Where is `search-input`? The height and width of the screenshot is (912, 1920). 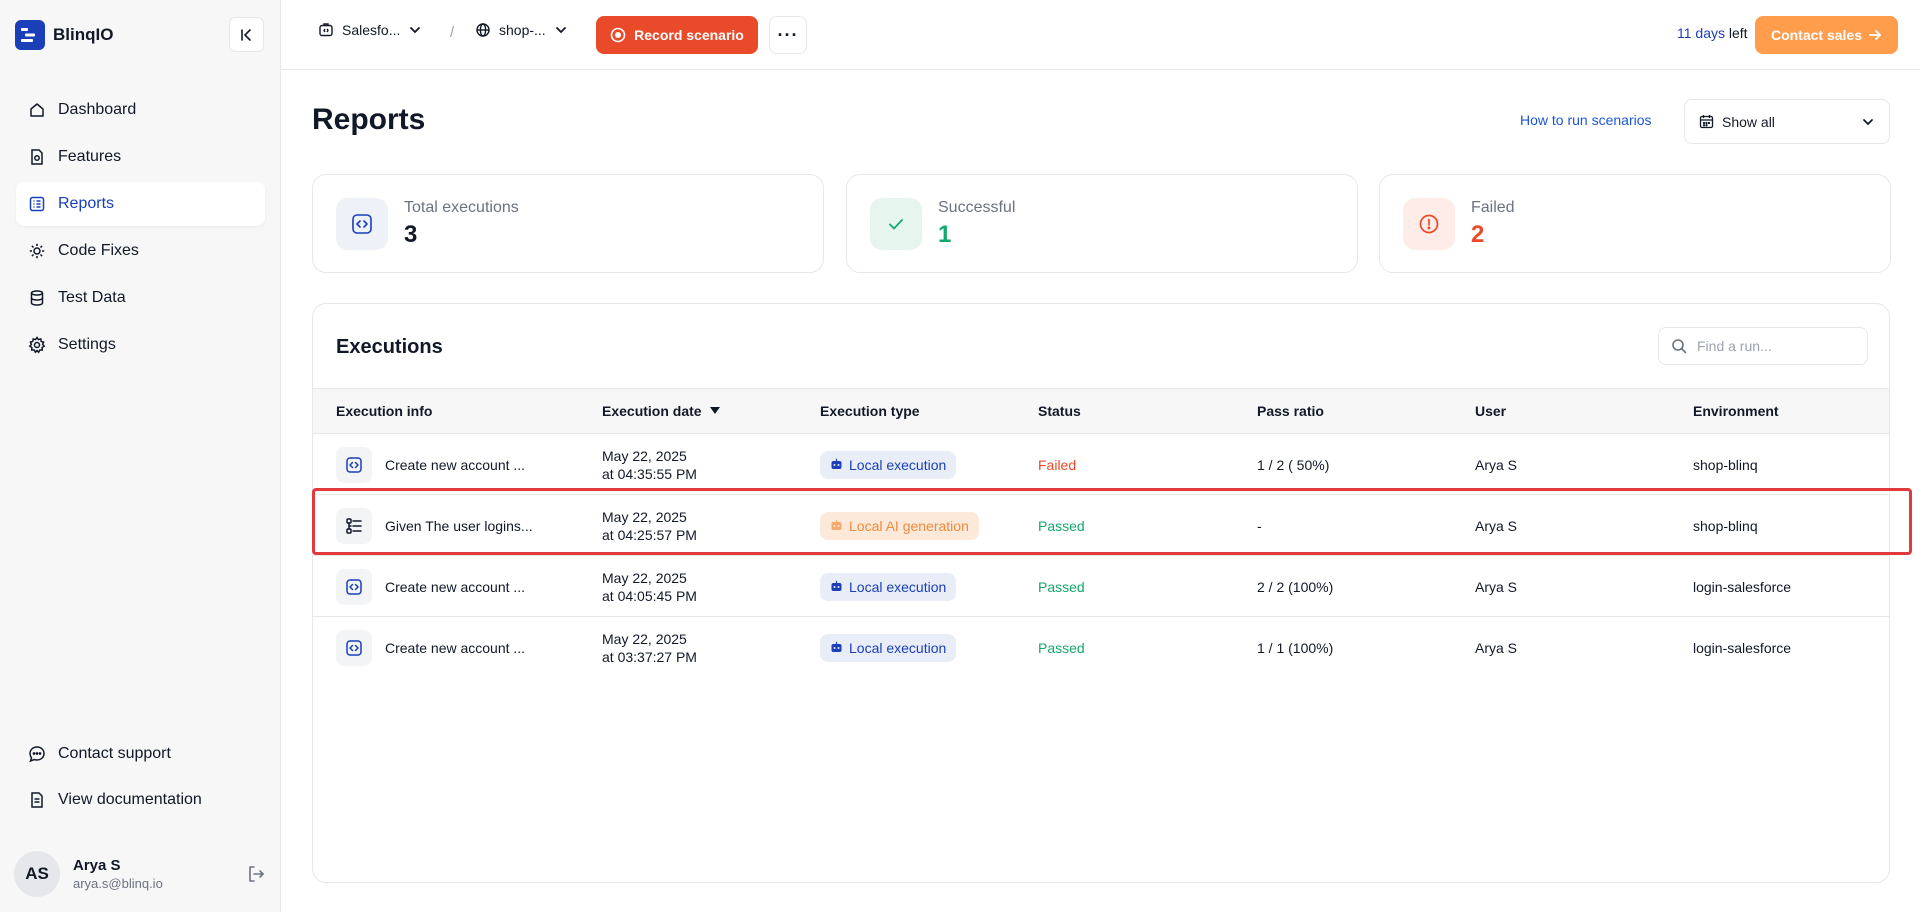 search-input is located at coordinates (1772, 346).